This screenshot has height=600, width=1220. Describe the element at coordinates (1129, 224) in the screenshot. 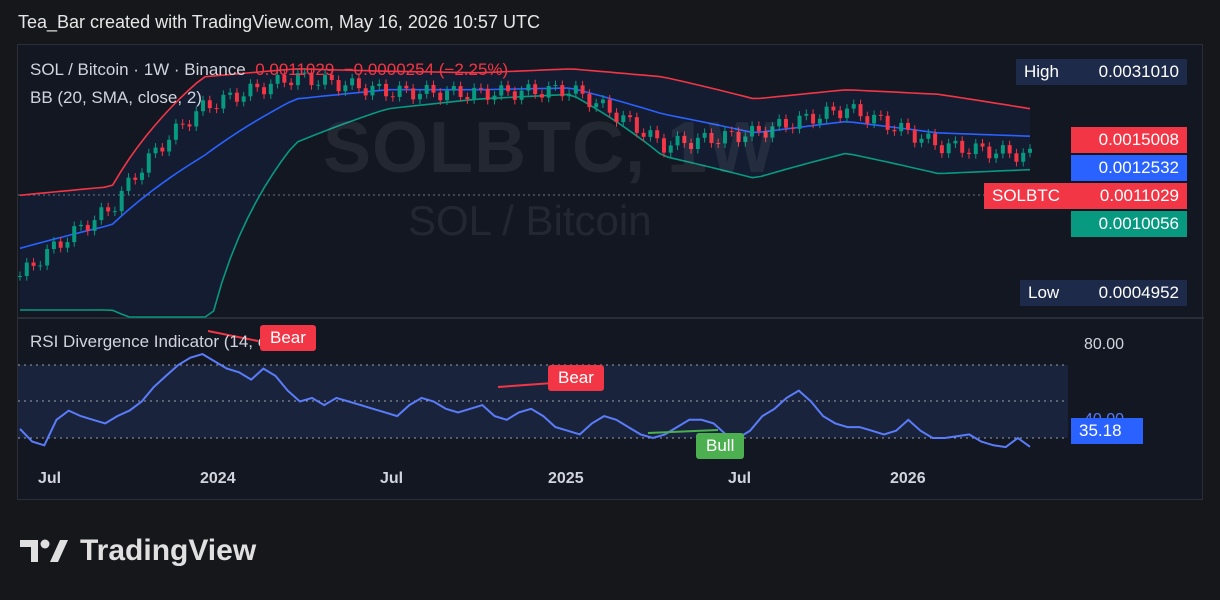

I see `lower-band-tag: 0.0010056` at that location.